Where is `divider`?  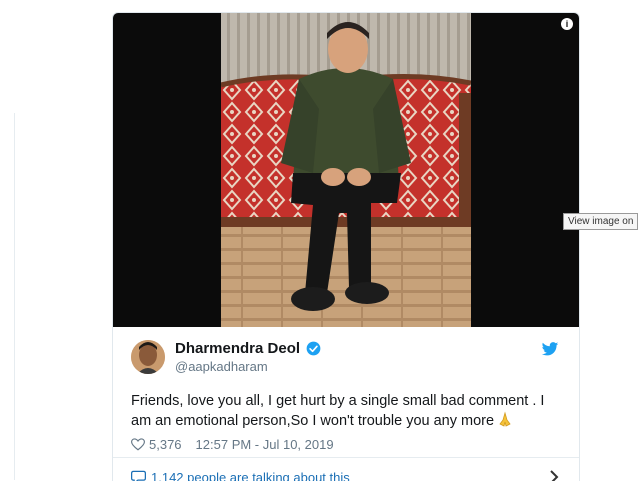
divider is located at coordinates (346, 457).